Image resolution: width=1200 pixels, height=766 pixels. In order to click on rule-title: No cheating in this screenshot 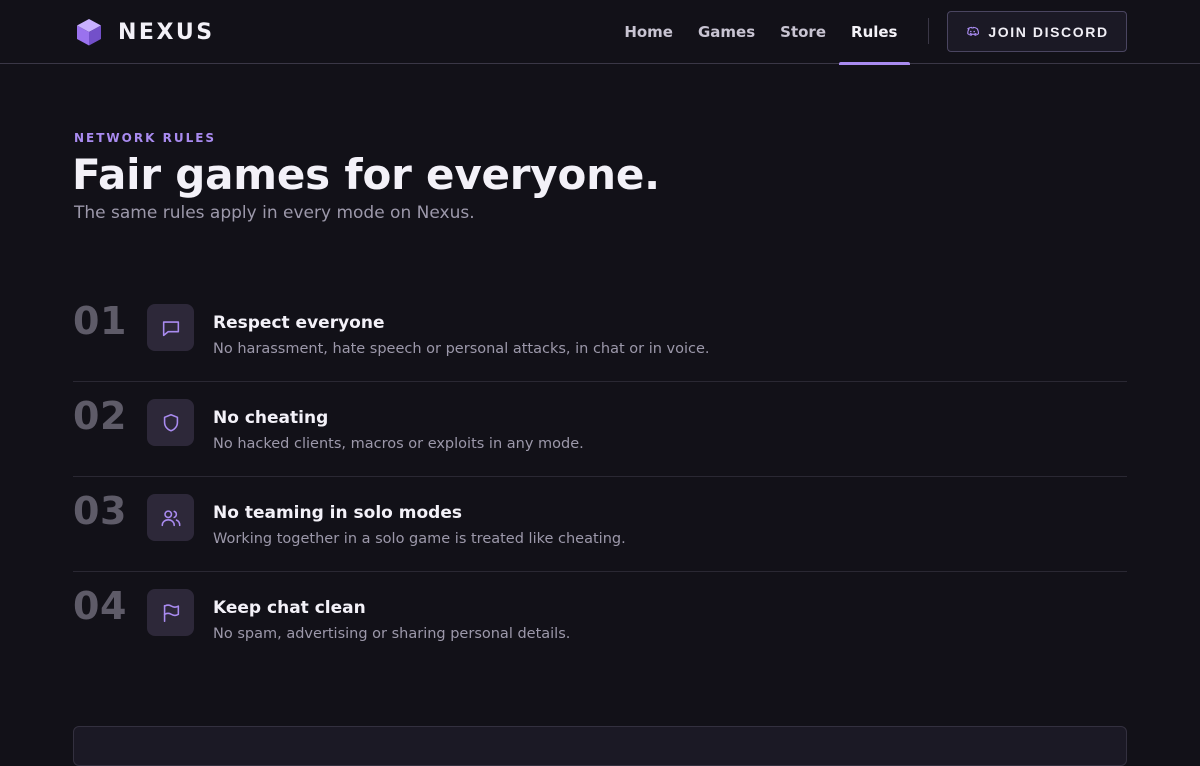, I will do `click(271, 418)`.